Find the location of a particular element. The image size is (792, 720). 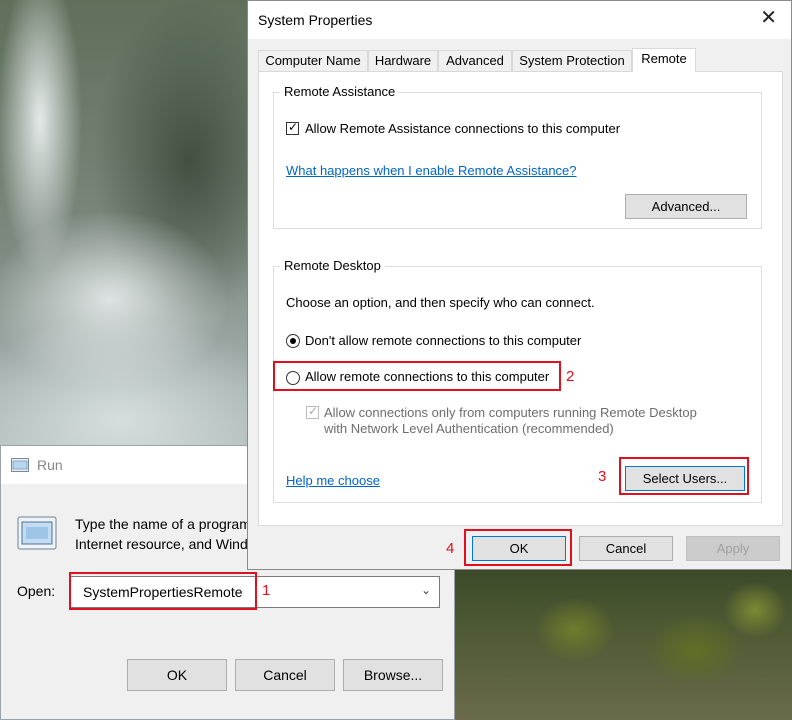

sp-apply-button: Apply is located at coordinates (733, 548).